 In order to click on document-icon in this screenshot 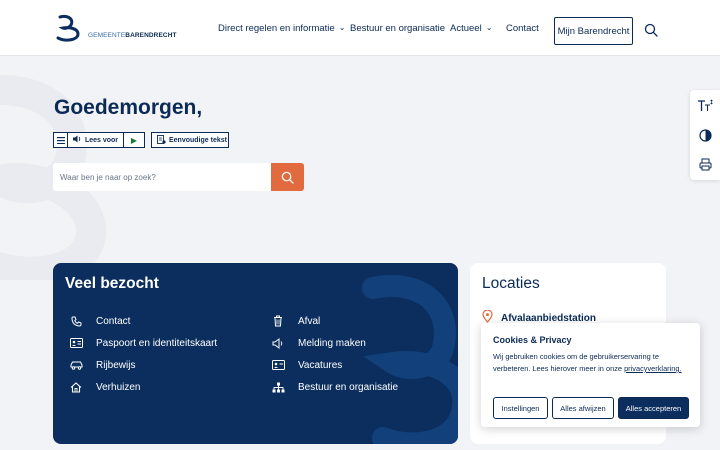, I will do `click(161, 140)`.